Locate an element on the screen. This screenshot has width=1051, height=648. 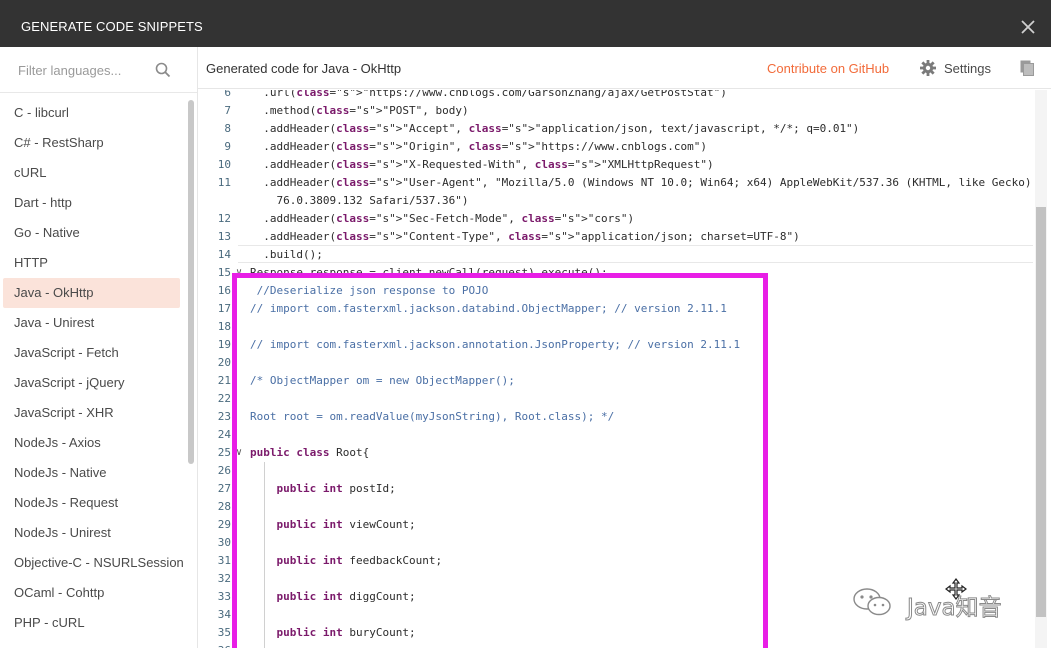
language-item: OCaml - Cohttp is located at coordinates (91, 593).